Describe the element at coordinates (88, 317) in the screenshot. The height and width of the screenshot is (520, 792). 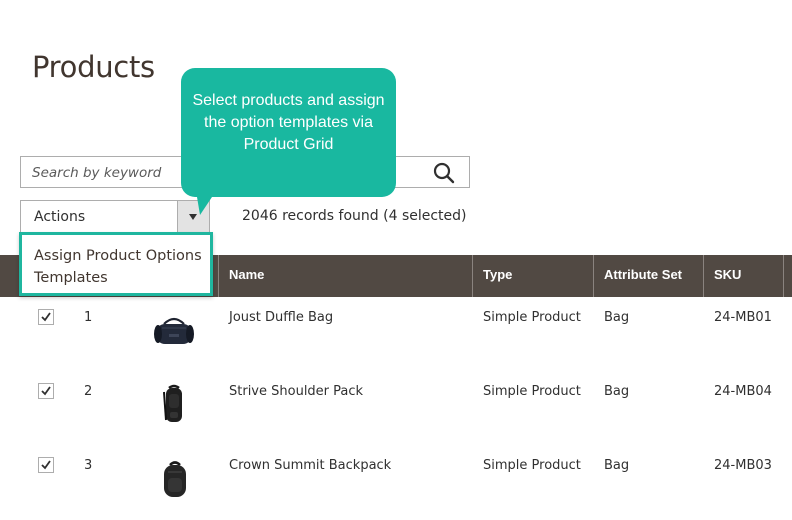
I see `row-id: 1` at that location.